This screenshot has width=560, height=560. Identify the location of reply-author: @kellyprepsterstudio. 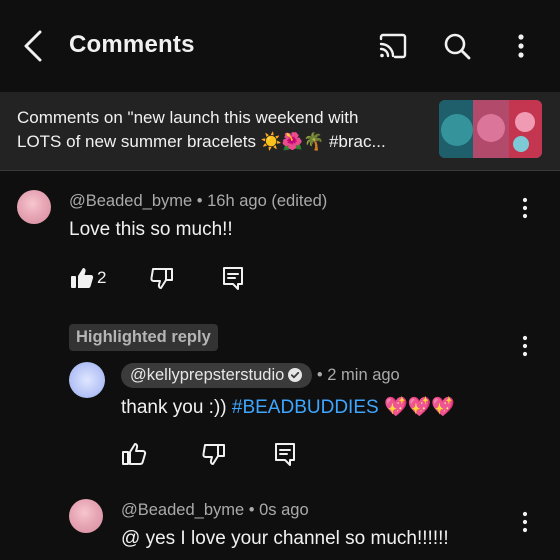
(207, 375).